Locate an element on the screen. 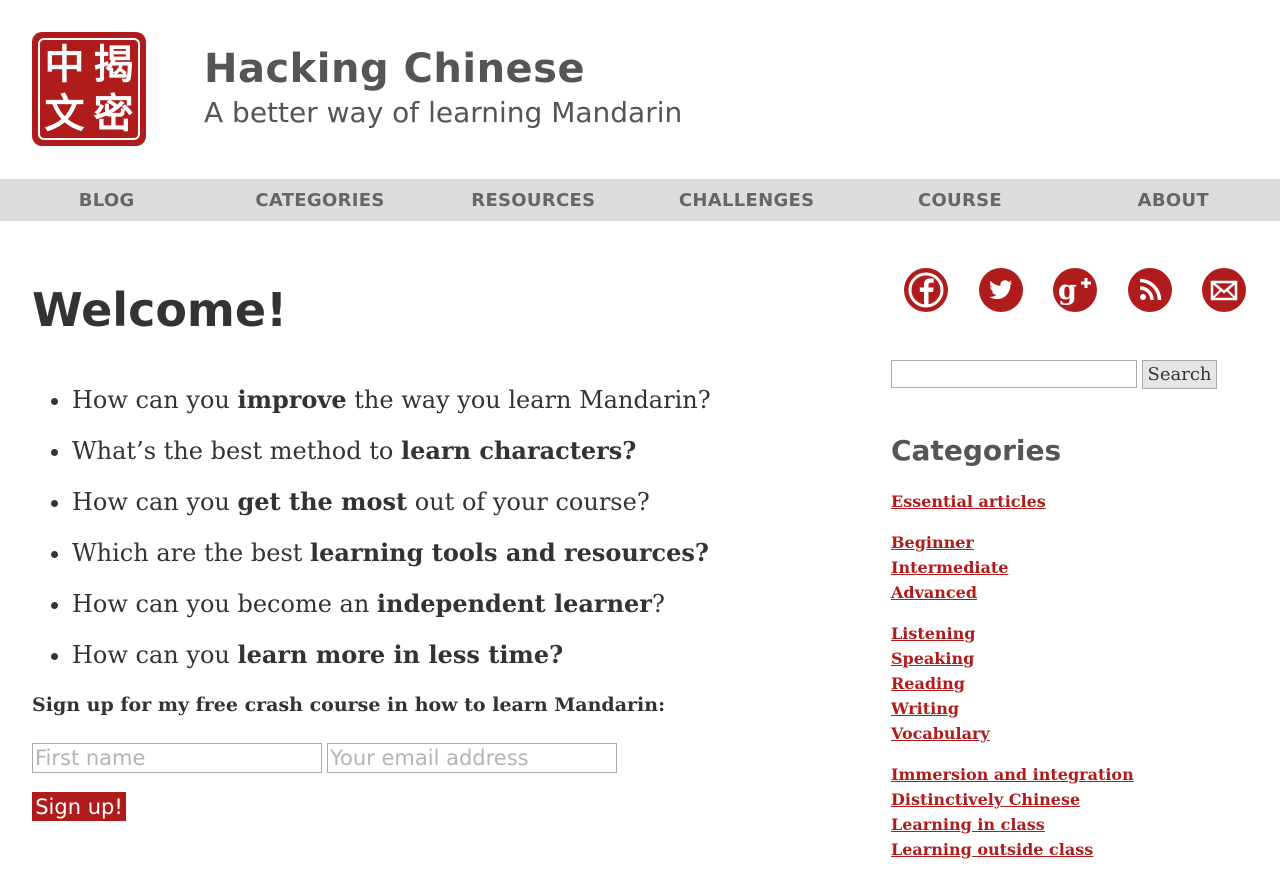 Image resolution: width=1280 pixels, height=880 pixels. category-link-learning-in-class: Learning in class is located at coordinates (968, 824).